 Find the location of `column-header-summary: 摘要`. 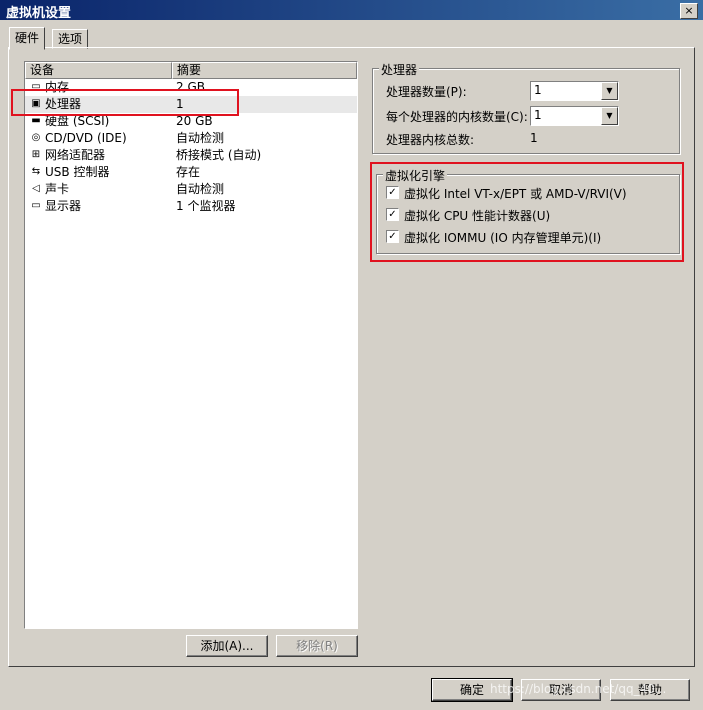

column-header-summary: 摘要 is located at coordinates (264, 70).